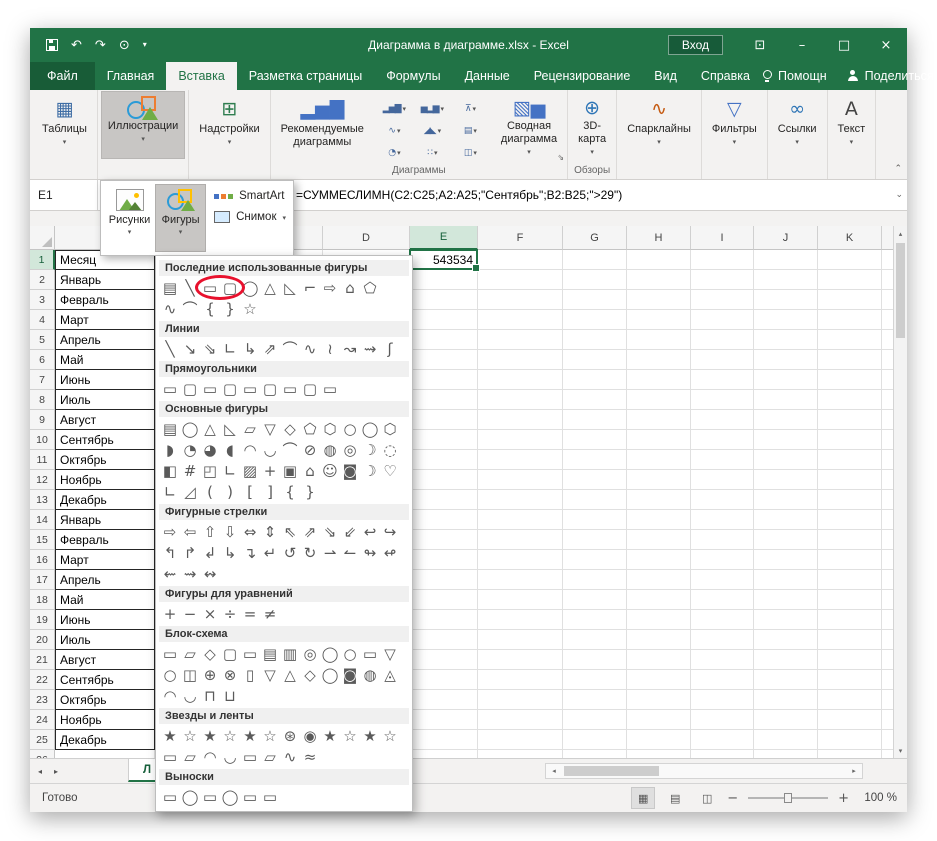  Describe the element at coordinates (42, 720) in the screenshot. I see `row-header-24: 24` at that location.